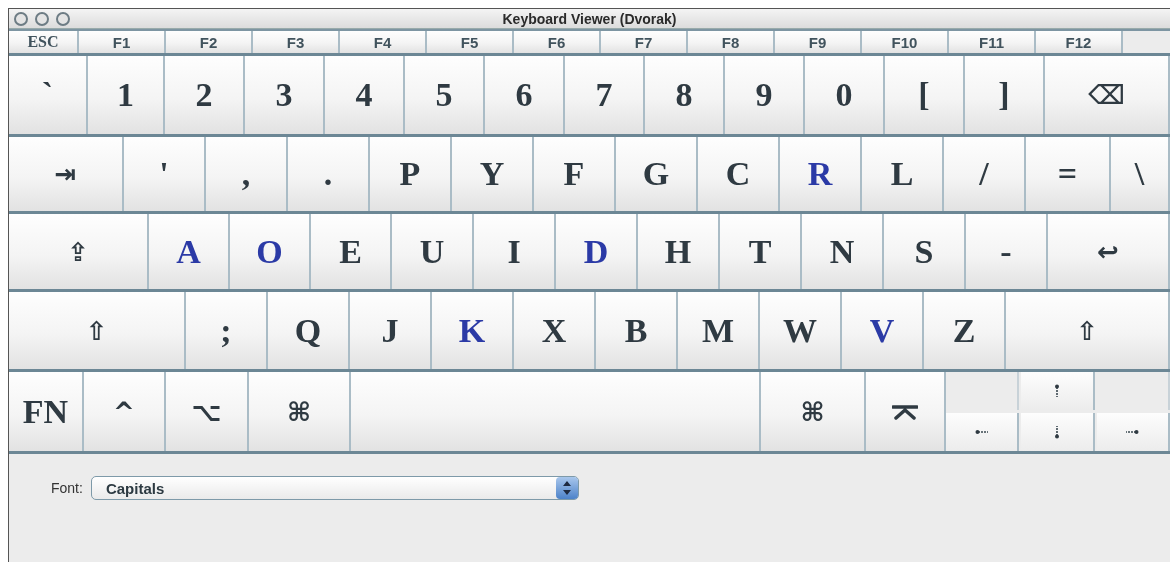 The image size is (1170, 562). I want to click on function-key: F12, so click(1079, 42).